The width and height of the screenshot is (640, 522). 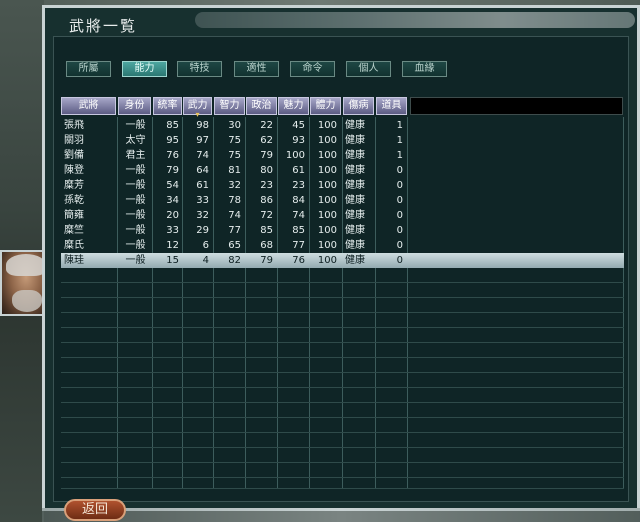 I want to click on officer-charisma: 76, so click(x=298, y=260).